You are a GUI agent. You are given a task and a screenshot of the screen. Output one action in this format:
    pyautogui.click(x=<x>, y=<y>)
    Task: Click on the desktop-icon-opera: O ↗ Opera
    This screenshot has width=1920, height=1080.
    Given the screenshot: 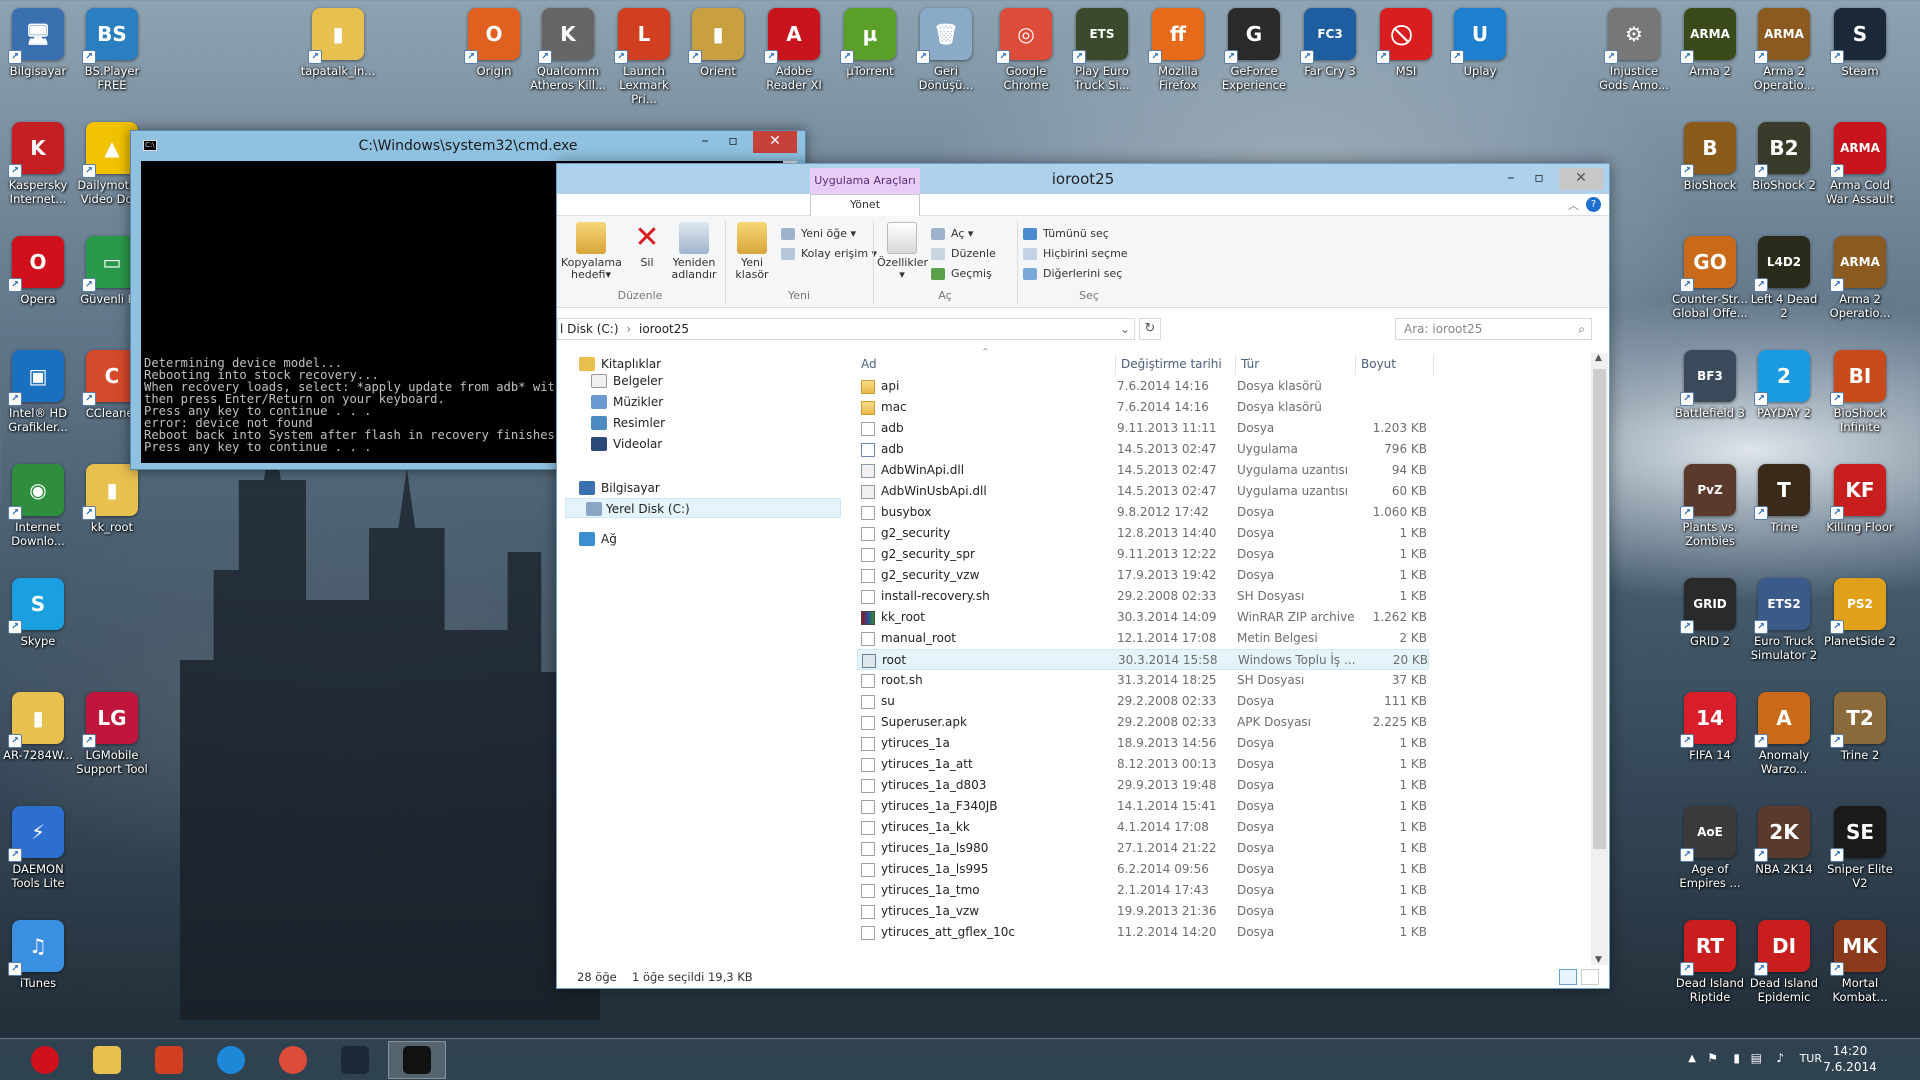 What is the action you would take?
    pyautogui.click(x=38, y=271)
    